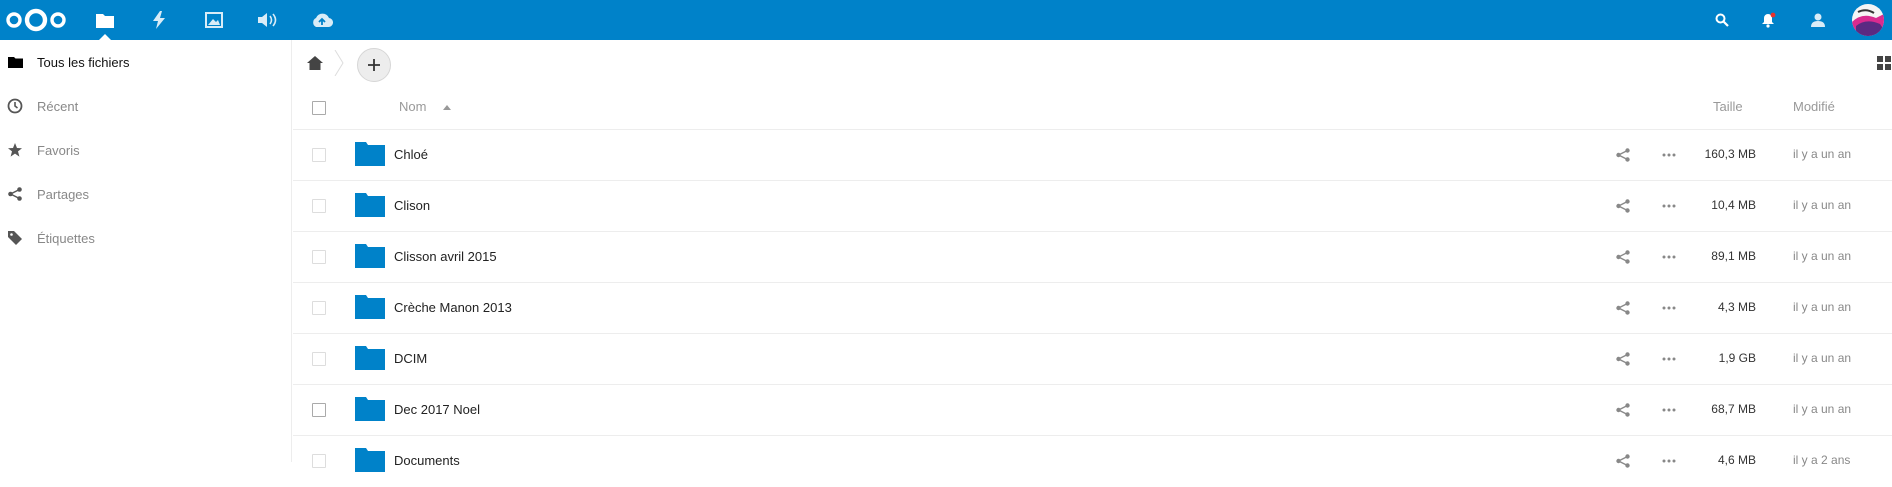 Image resolution: width=1892 pixels, height=487 pixels. Describe the element at coordinates (268, 20) in the screenshot. I see `audio-icon` at that location.